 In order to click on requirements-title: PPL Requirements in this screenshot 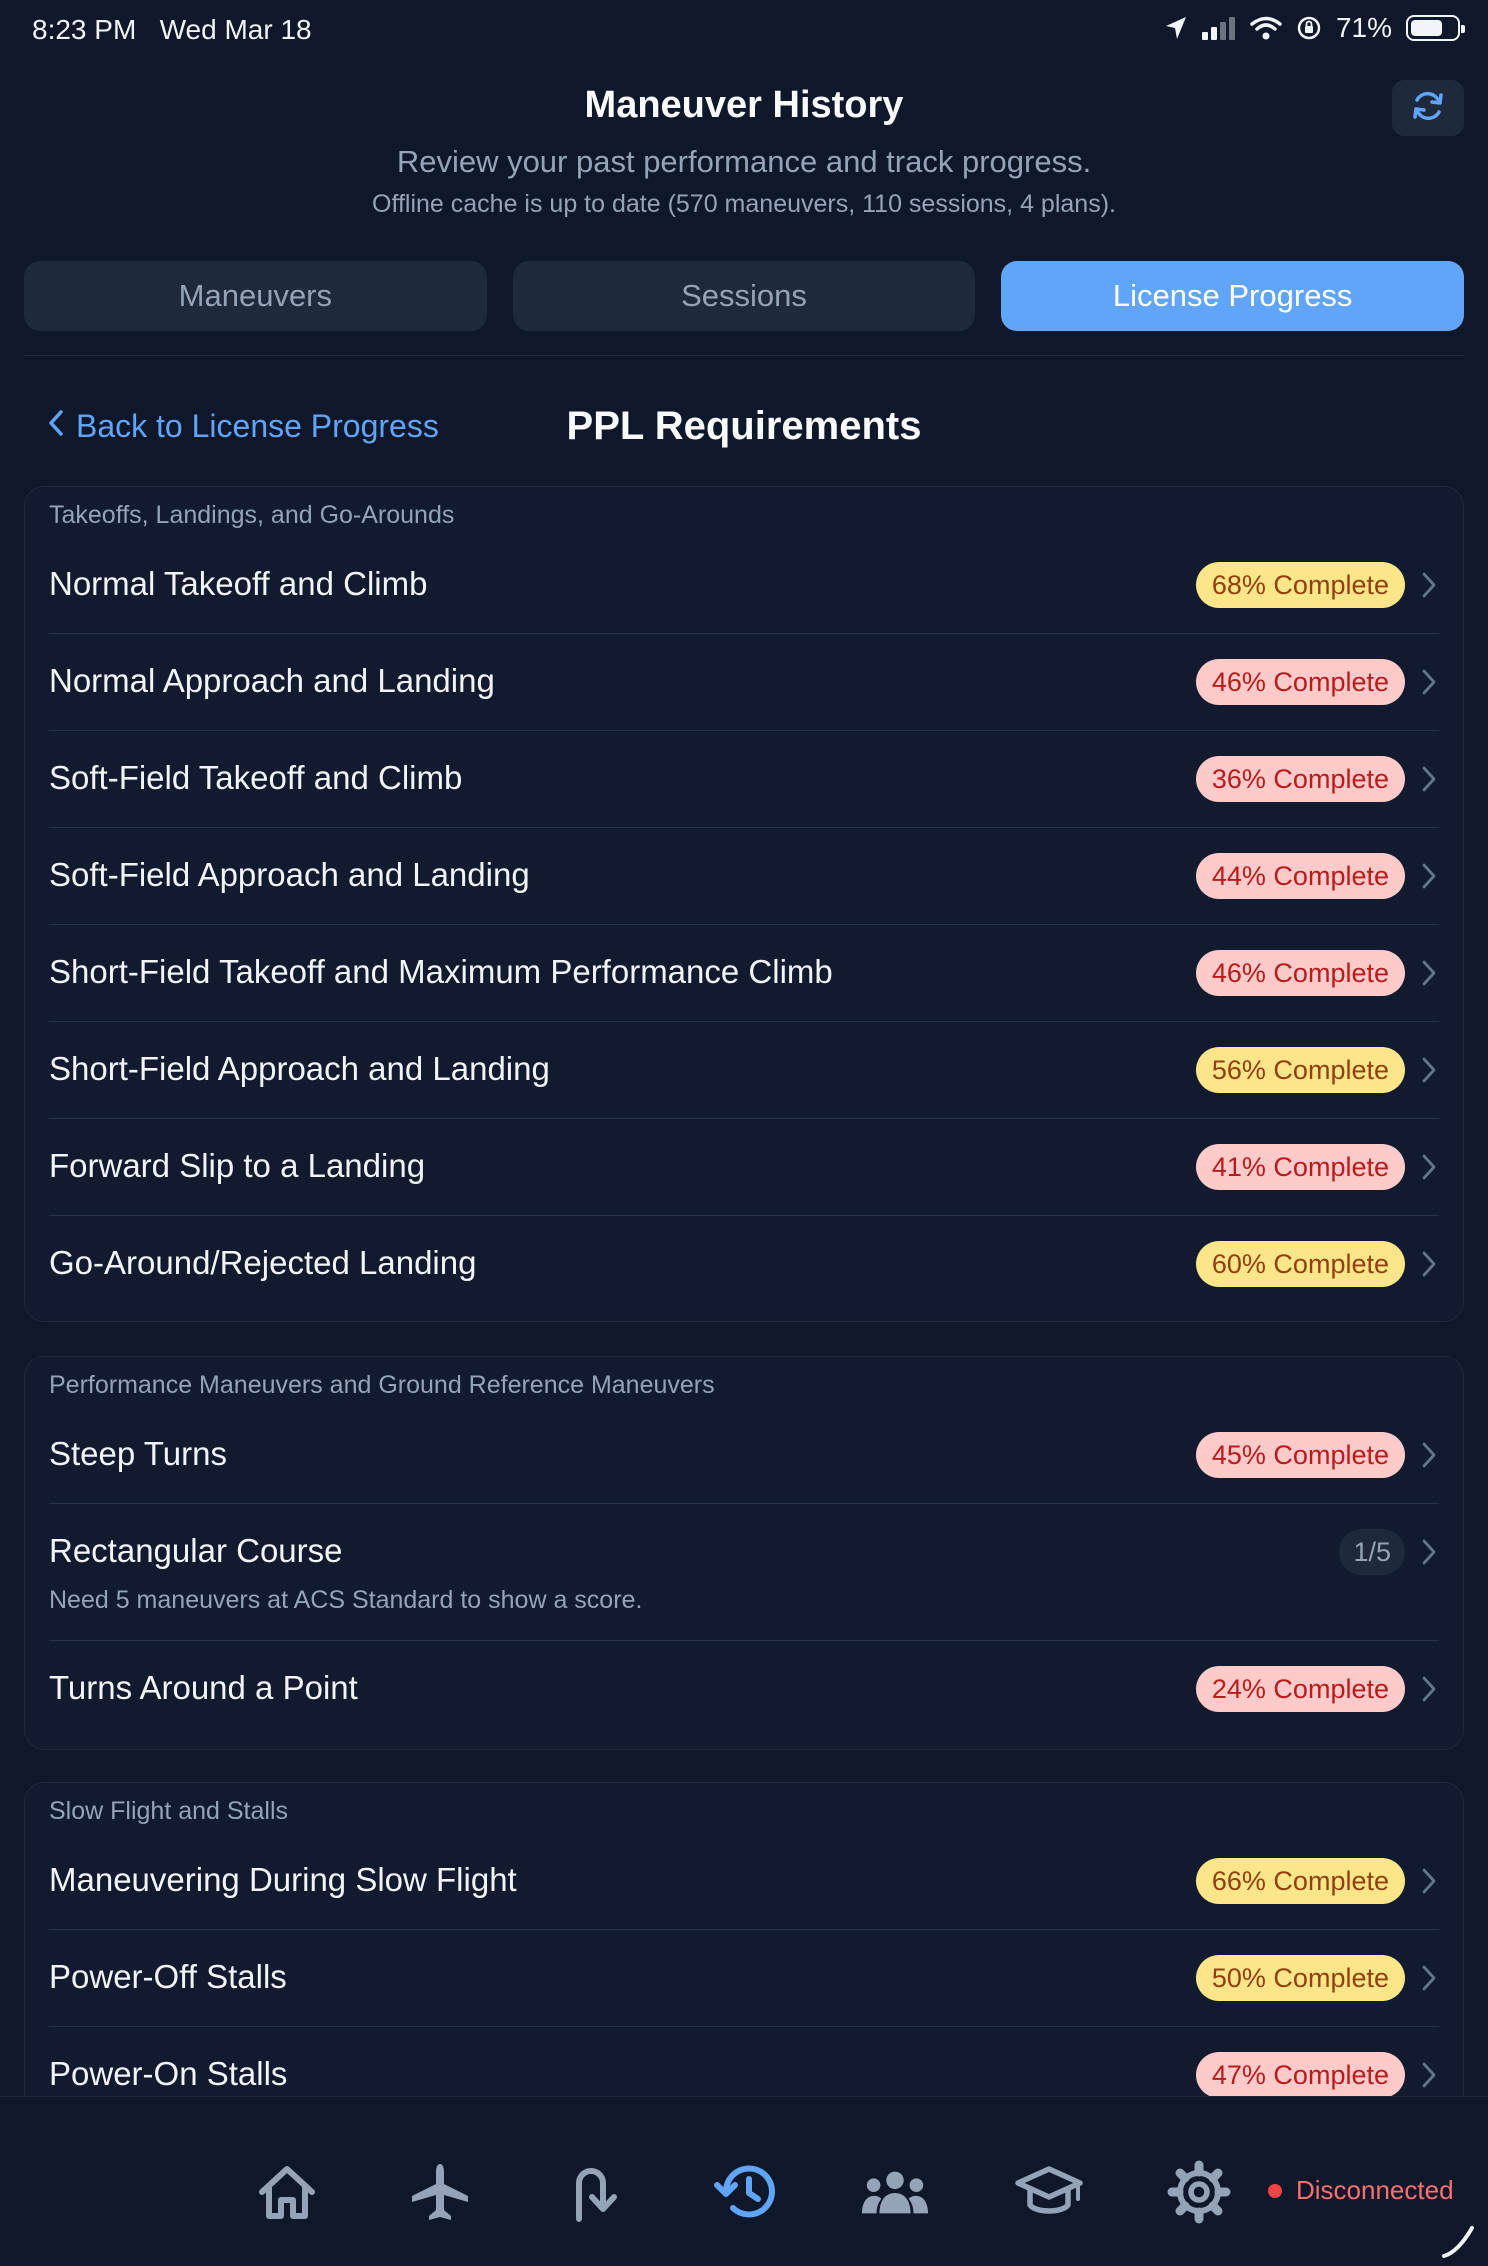, I will do `click(744, 426)`.